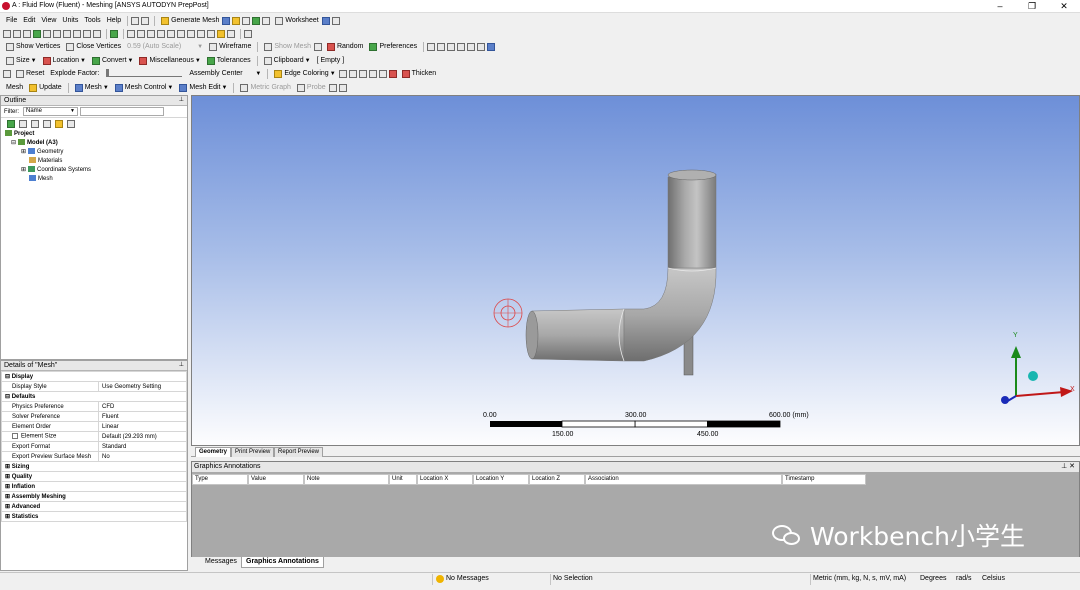 This screenshot has width=1080, height=590. Describe the element at coordinates (144, 72) in the screenshot. I see `explode-slider` at that location.